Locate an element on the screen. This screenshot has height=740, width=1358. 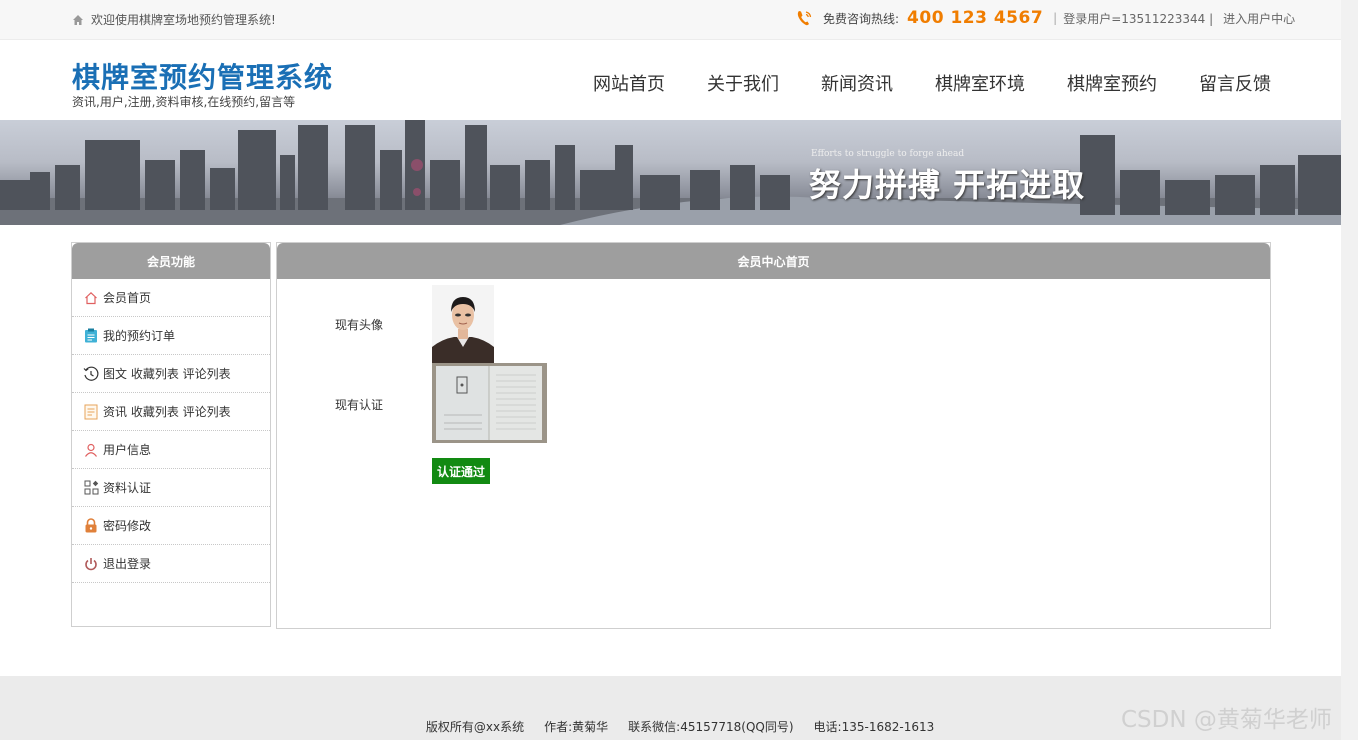
user-center-link: 进入用户中心 is located at coordinates (1259, 18).